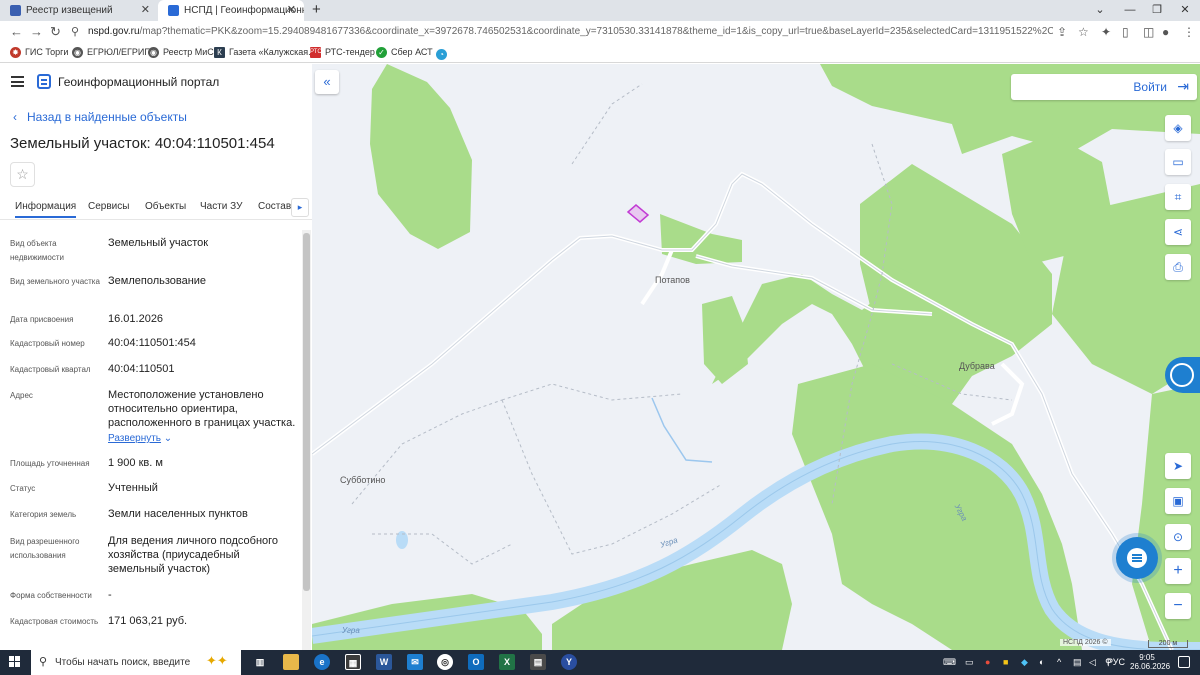 Image resolution: width=1200 pixels, height=675 pixels. What do you see at coordinates (1178, 466) in the screenshot?
I see `locate-icon: ➤` at bounding box center [1178, 466].